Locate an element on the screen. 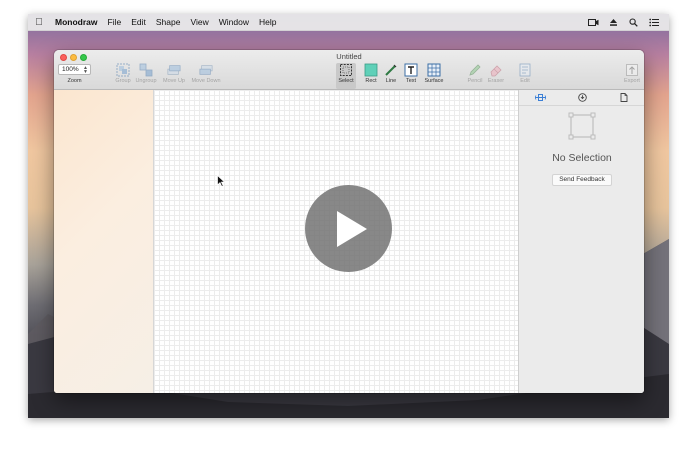 The image size is (697, 457). style-inspector-icon is located at coordinates (540, 98).